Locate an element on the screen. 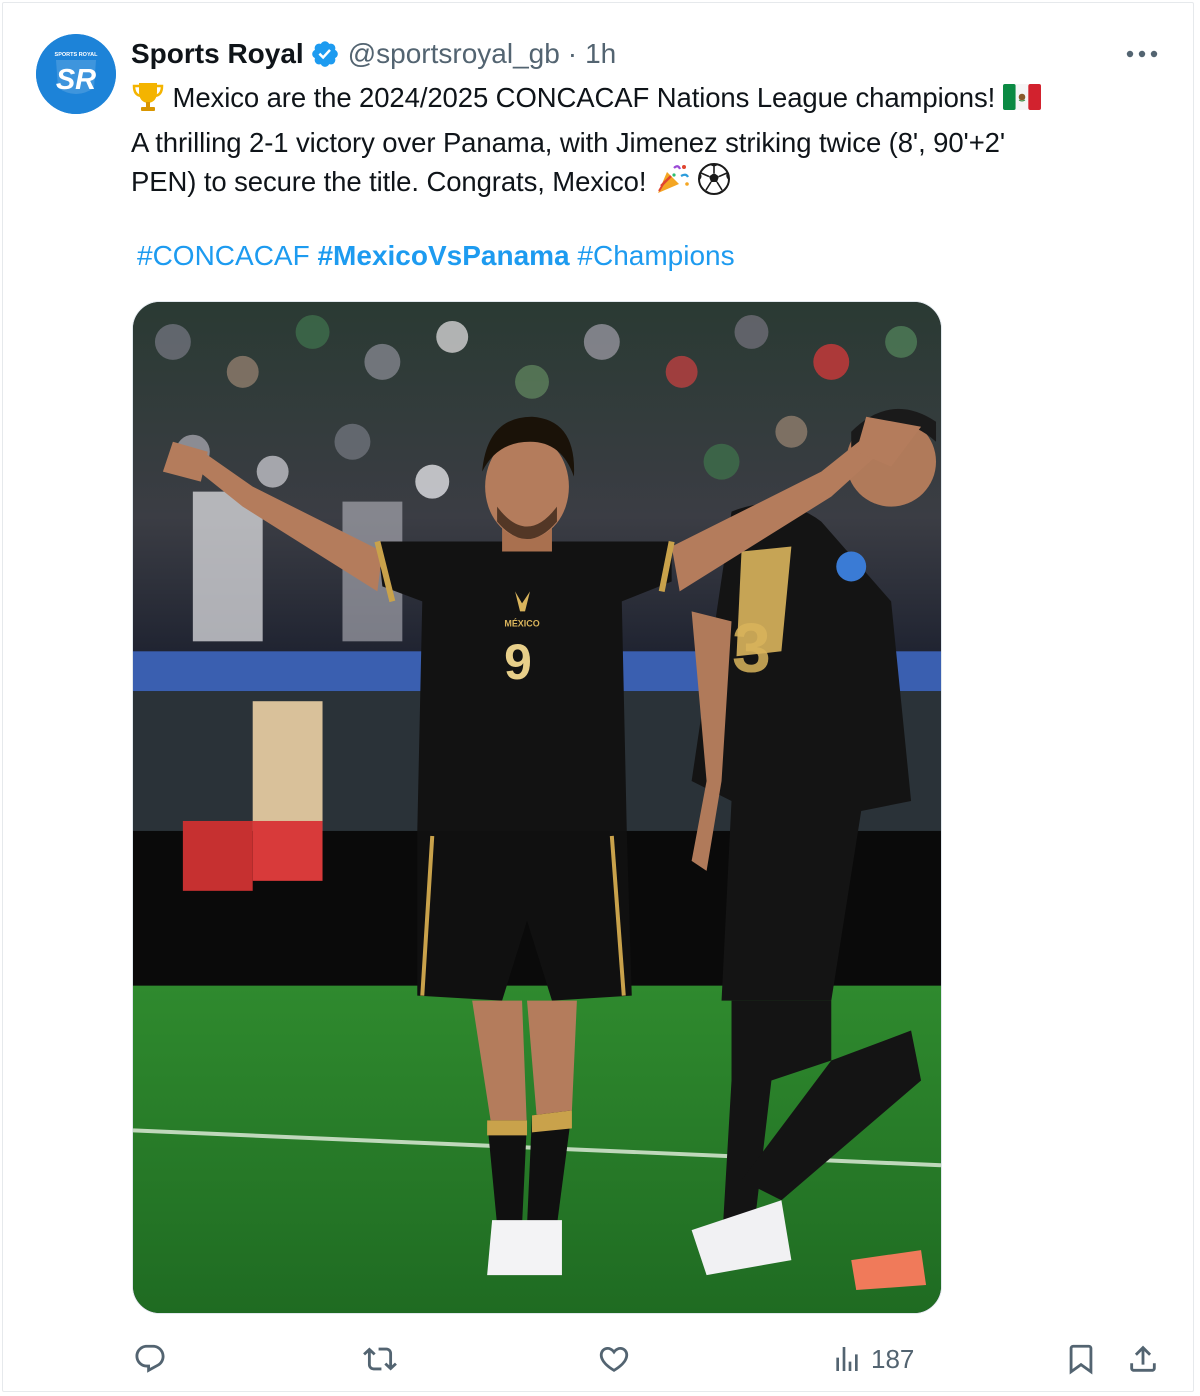 This screenshot has height=1396, width=1200. views-button: 187 is located at coordinates (872, 1359).